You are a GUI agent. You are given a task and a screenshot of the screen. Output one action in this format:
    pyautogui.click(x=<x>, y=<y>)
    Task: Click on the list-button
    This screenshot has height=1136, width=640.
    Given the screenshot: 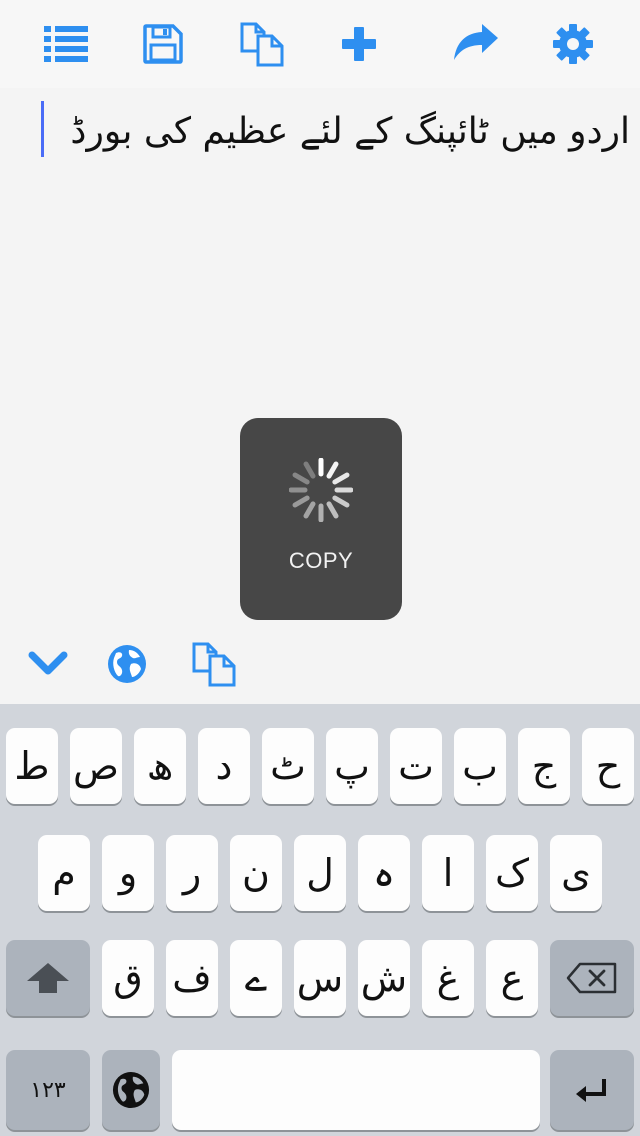 What is the action you would take?
    pyautogui.click(x=66, y=44)
    